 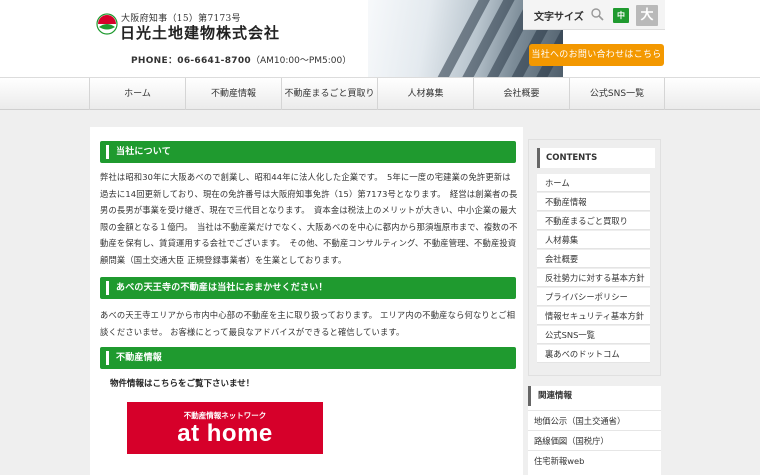 I want to click on about-heading: 当社について, so click(x=143, y=152).